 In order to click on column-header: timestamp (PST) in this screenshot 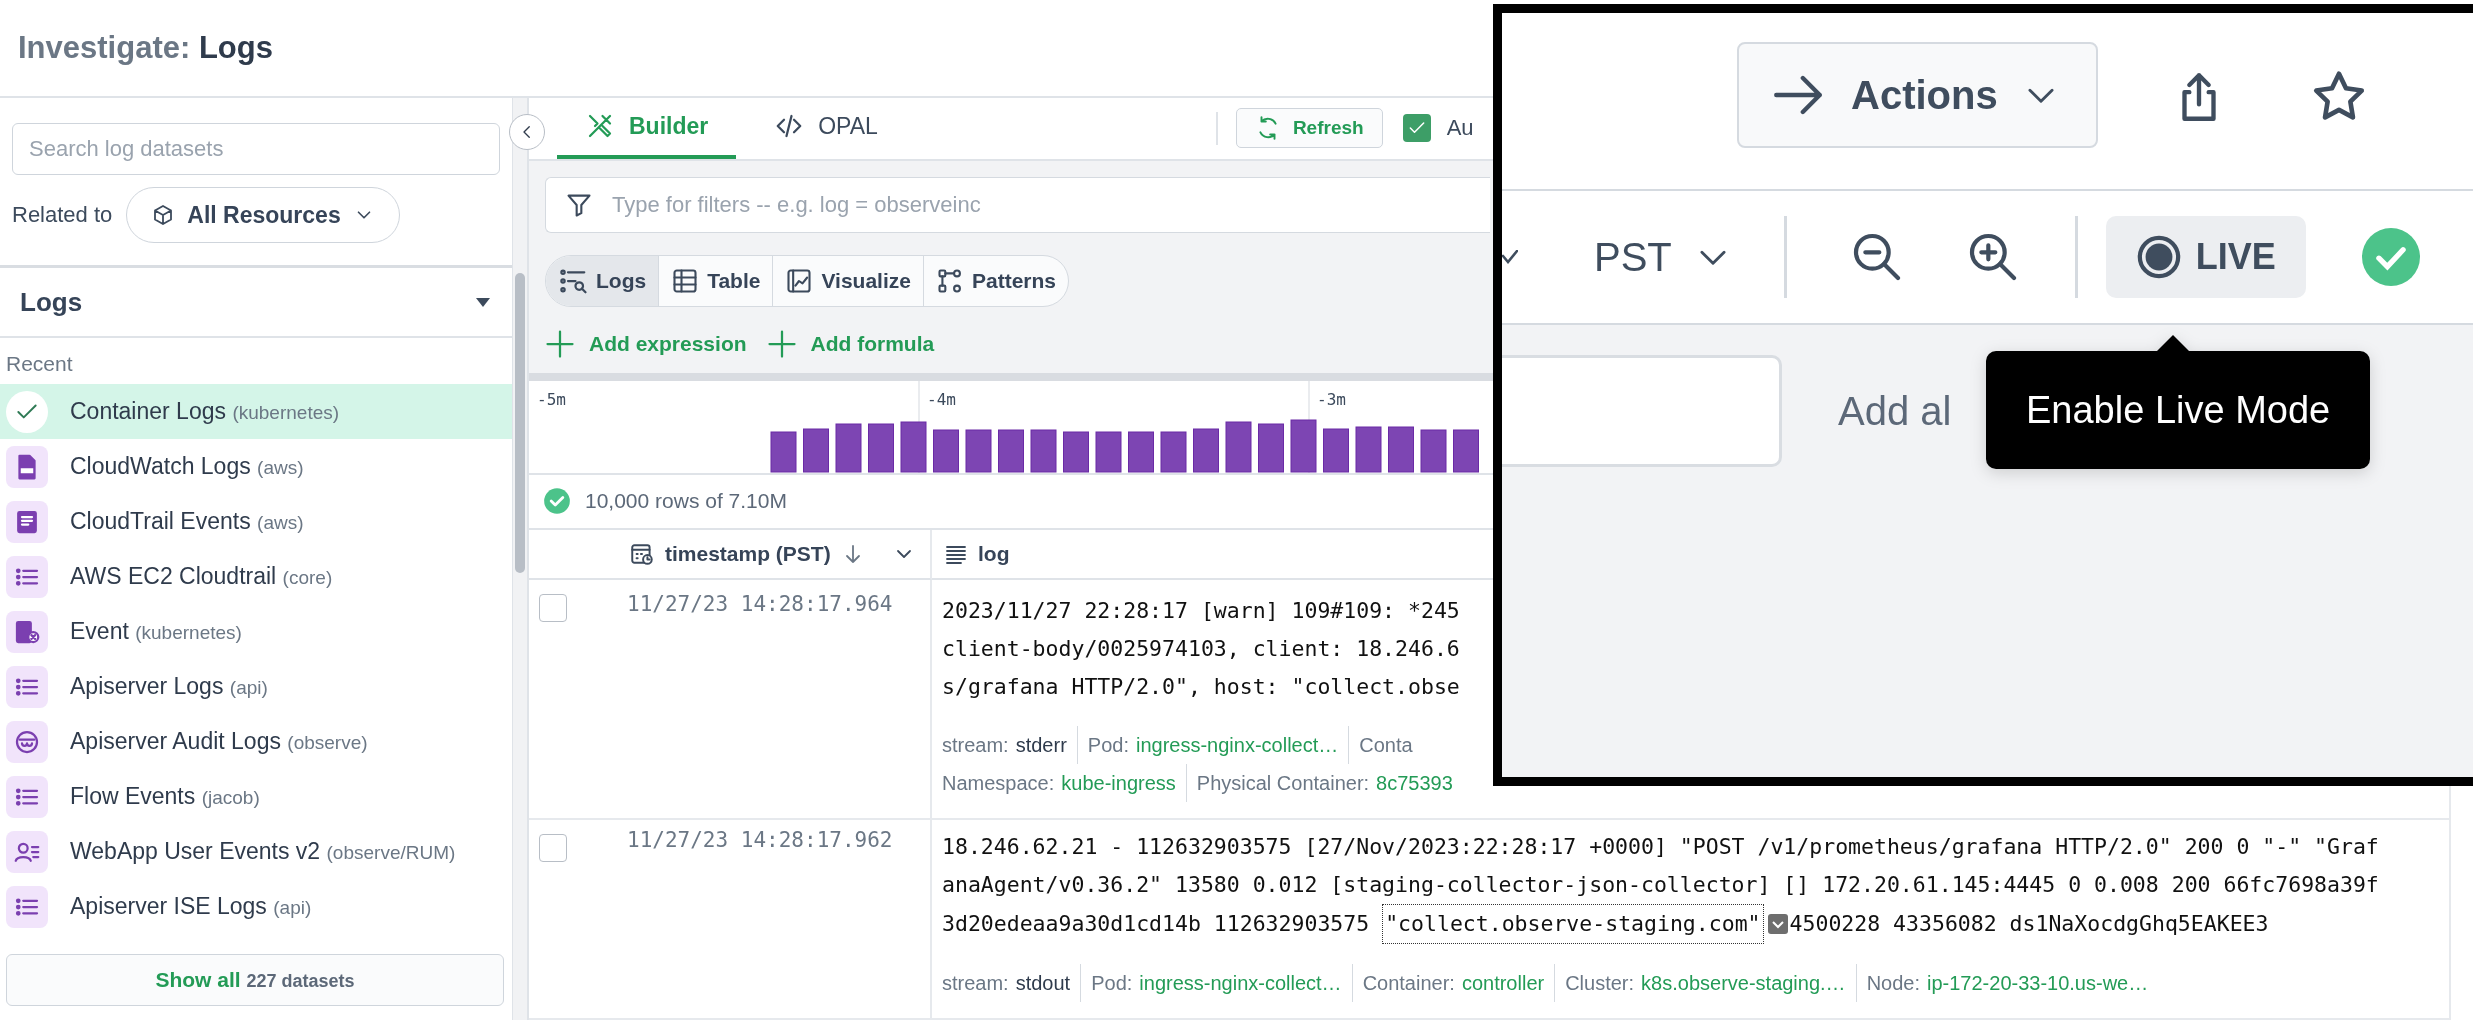, I will do `click(779, 554)`.